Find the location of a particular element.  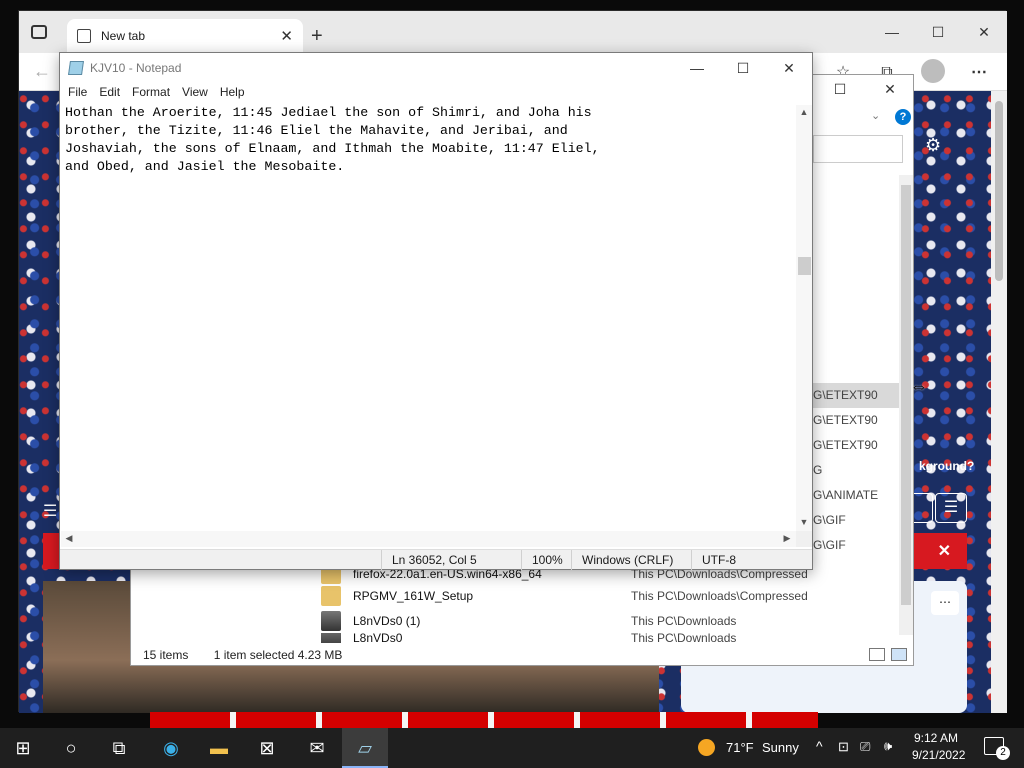

menu-help: Help is located at coordinates (232, 93).